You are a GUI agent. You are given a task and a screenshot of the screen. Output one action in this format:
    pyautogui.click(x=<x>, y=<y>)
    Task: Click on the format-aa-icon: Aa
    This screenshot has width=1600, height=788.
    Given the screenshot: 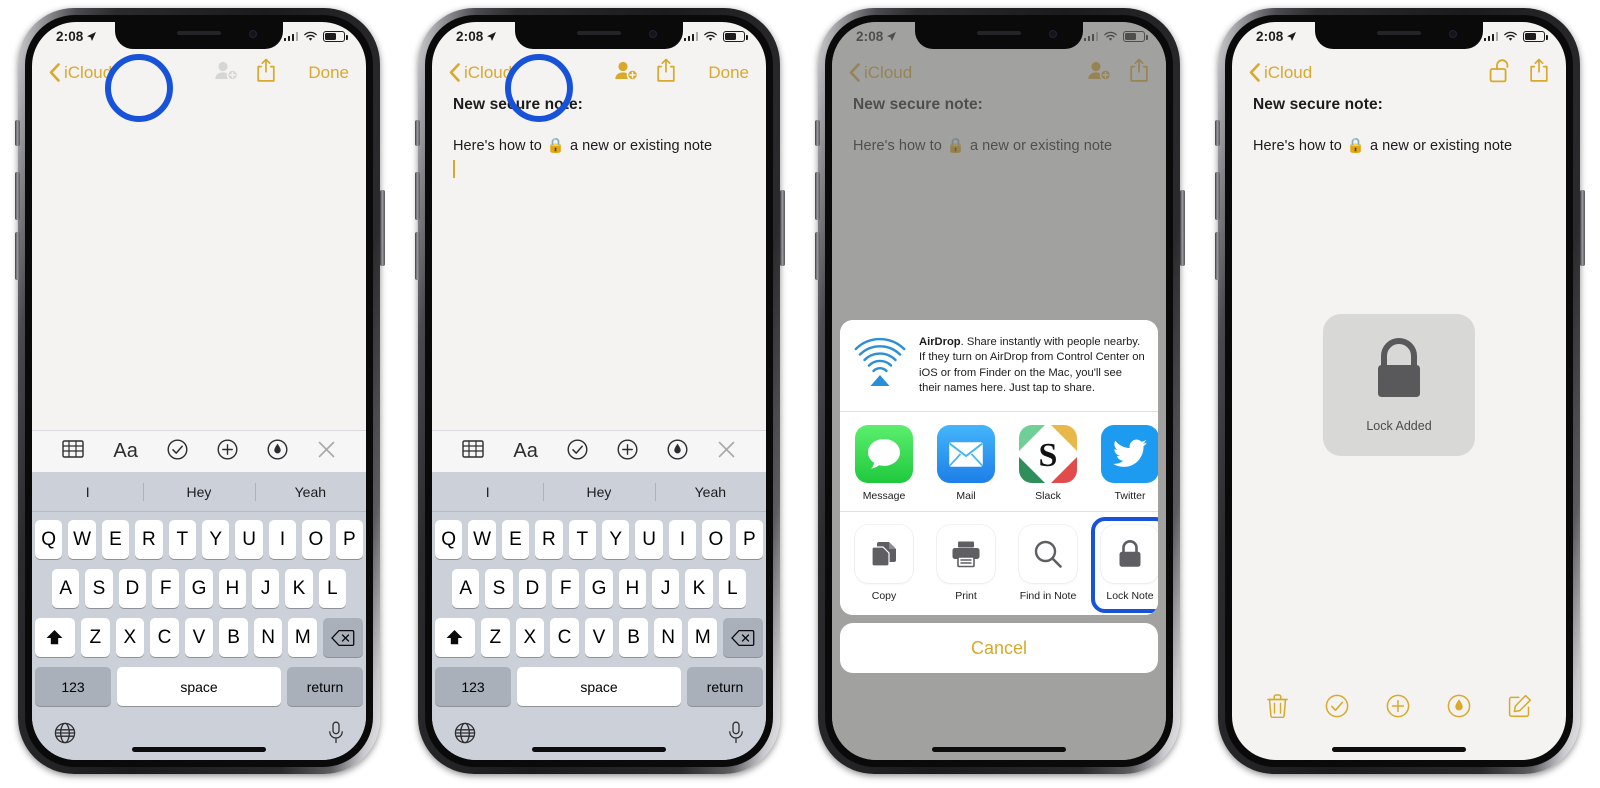 What is the action you would take?
    pyautogui.click(x=125, y=451)
    